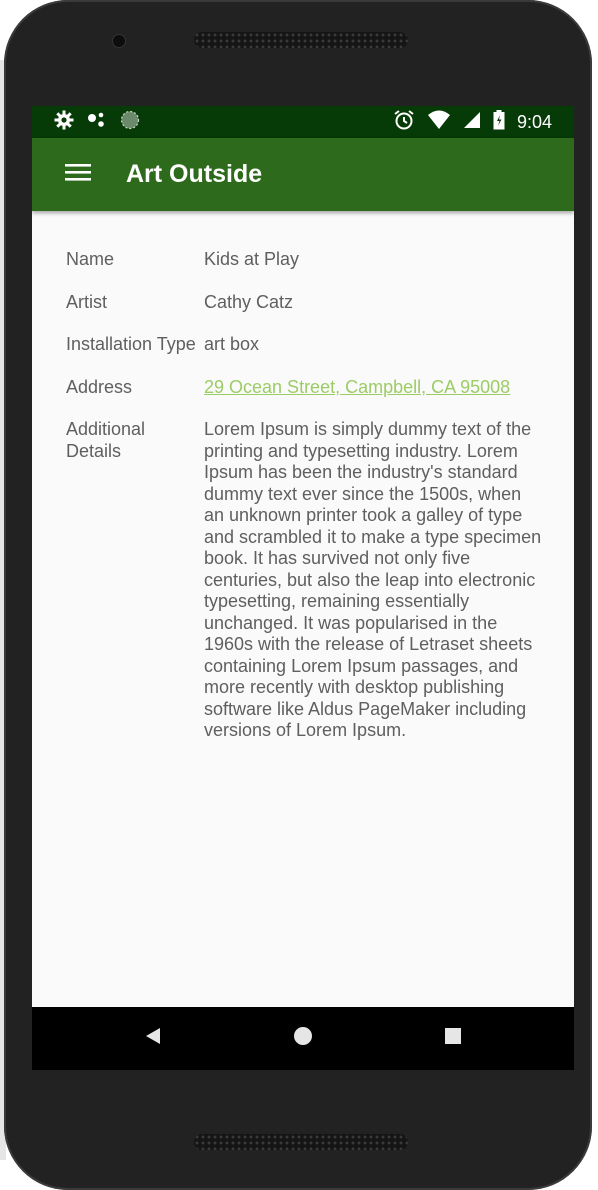 This screenshot has width=598, height=1190. I want to click on status-left-icons, so click(97, 122).